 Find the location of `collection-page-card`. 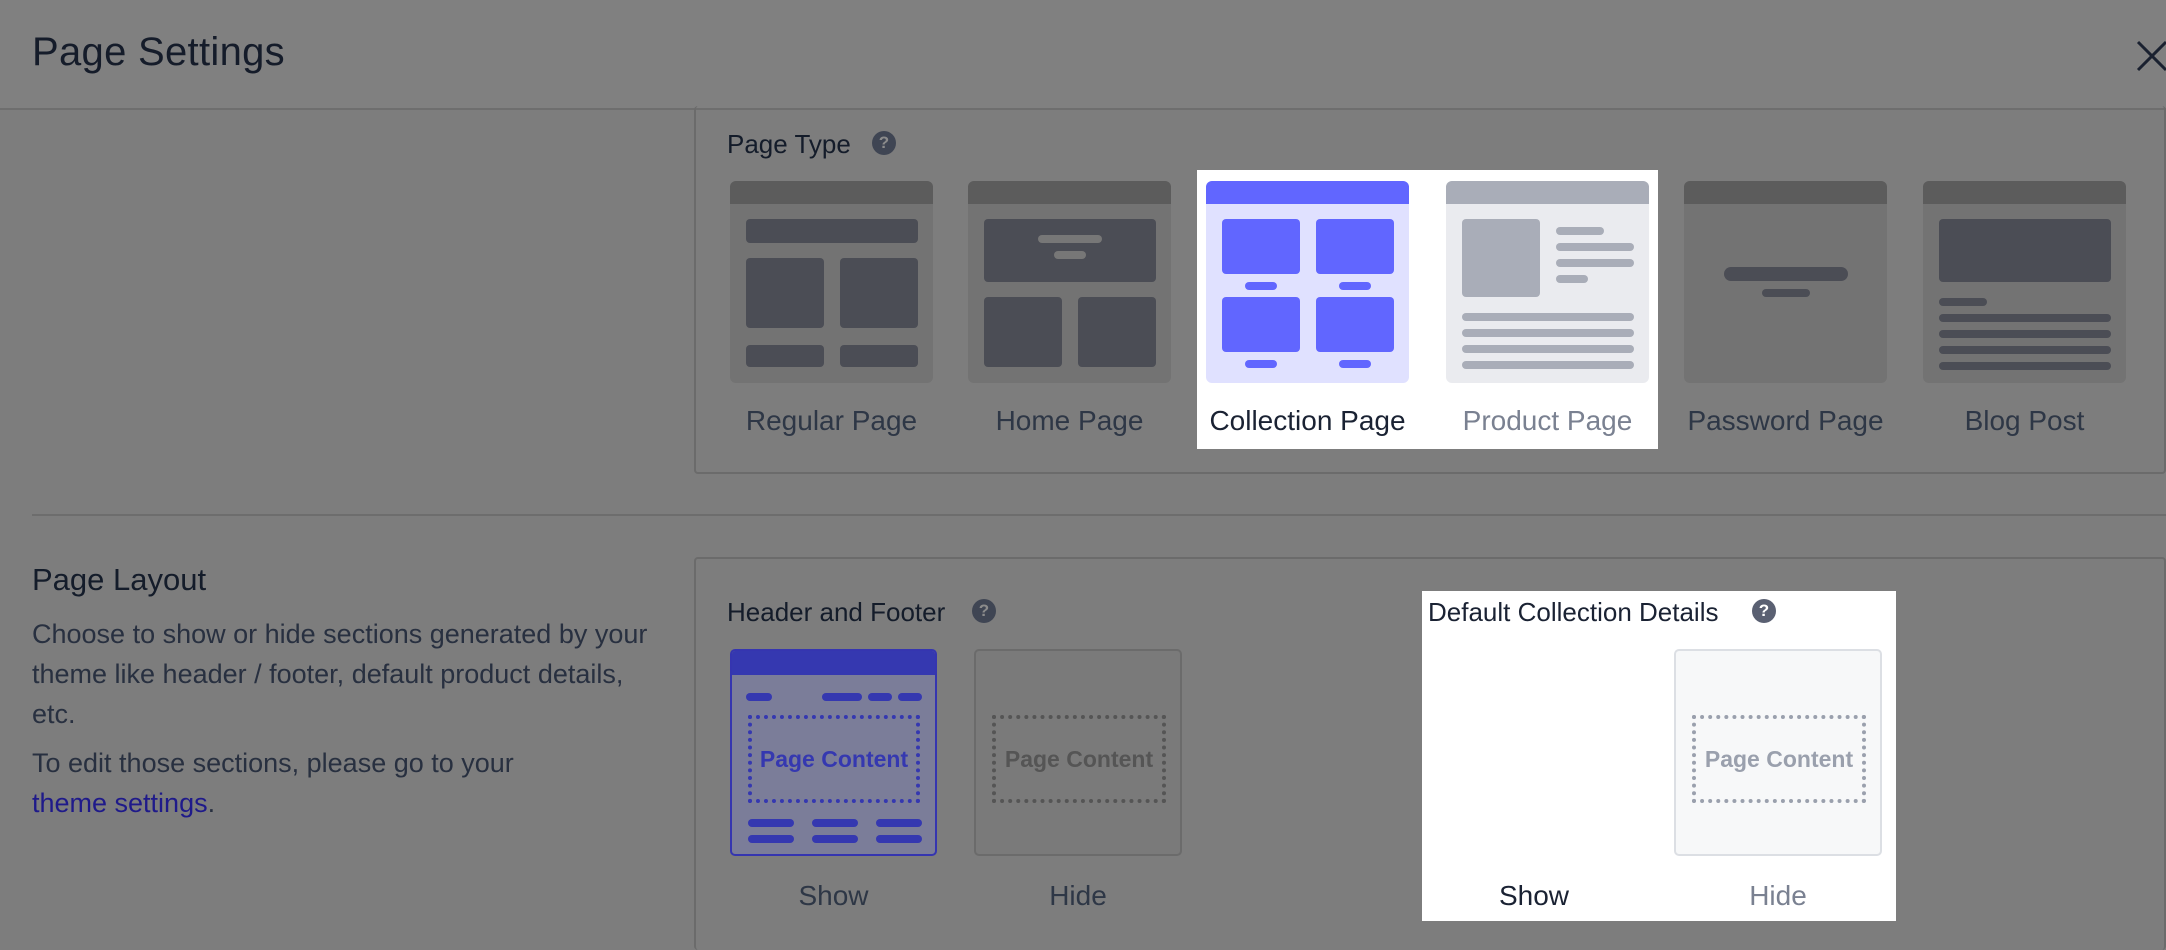

collection-page-card is located at coordinates (1307, 282).